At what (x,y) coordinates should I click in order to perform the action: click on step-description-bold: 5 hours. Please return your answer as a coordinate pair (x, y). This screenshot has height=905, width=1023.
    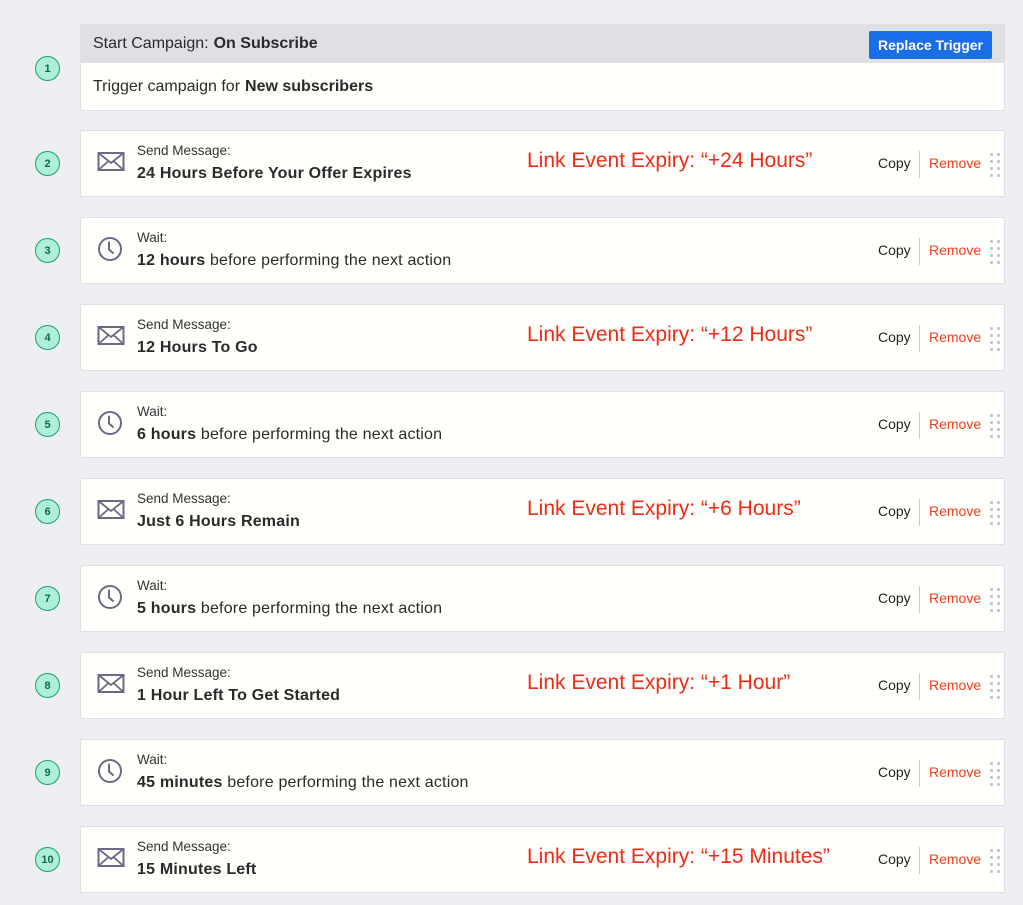
    Looking at the image, I should click on (167, 608).